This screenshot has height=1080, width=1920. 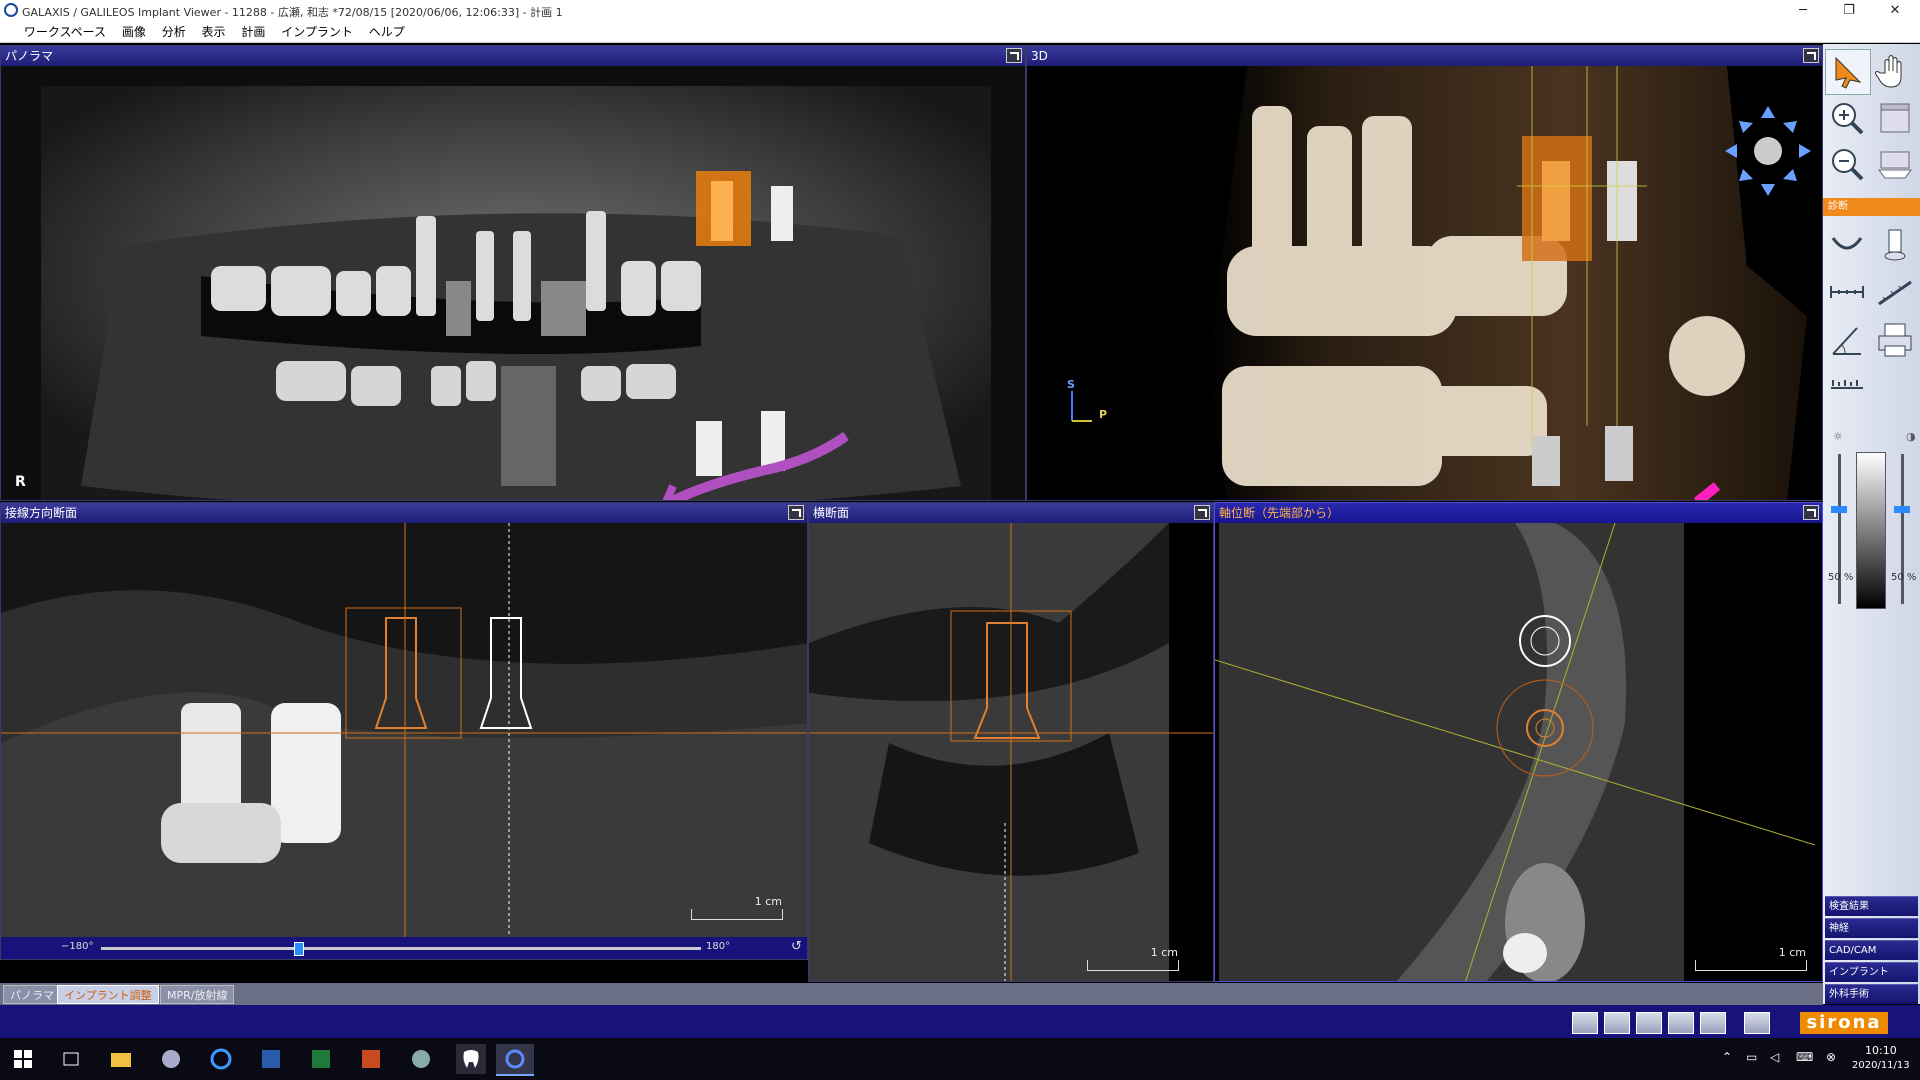 What do you see at coordinates (1774, 1057) in the screenshot?
I see `volume-icon: ◁` at bounding box center [1774, 1057].